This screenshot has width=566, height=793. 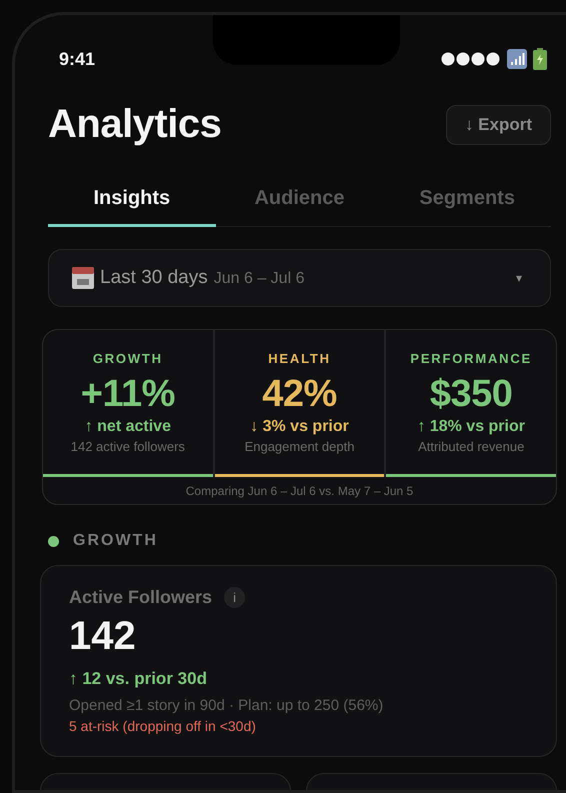 I want to click on page-title: Analytics, so click(x=135, y=124).